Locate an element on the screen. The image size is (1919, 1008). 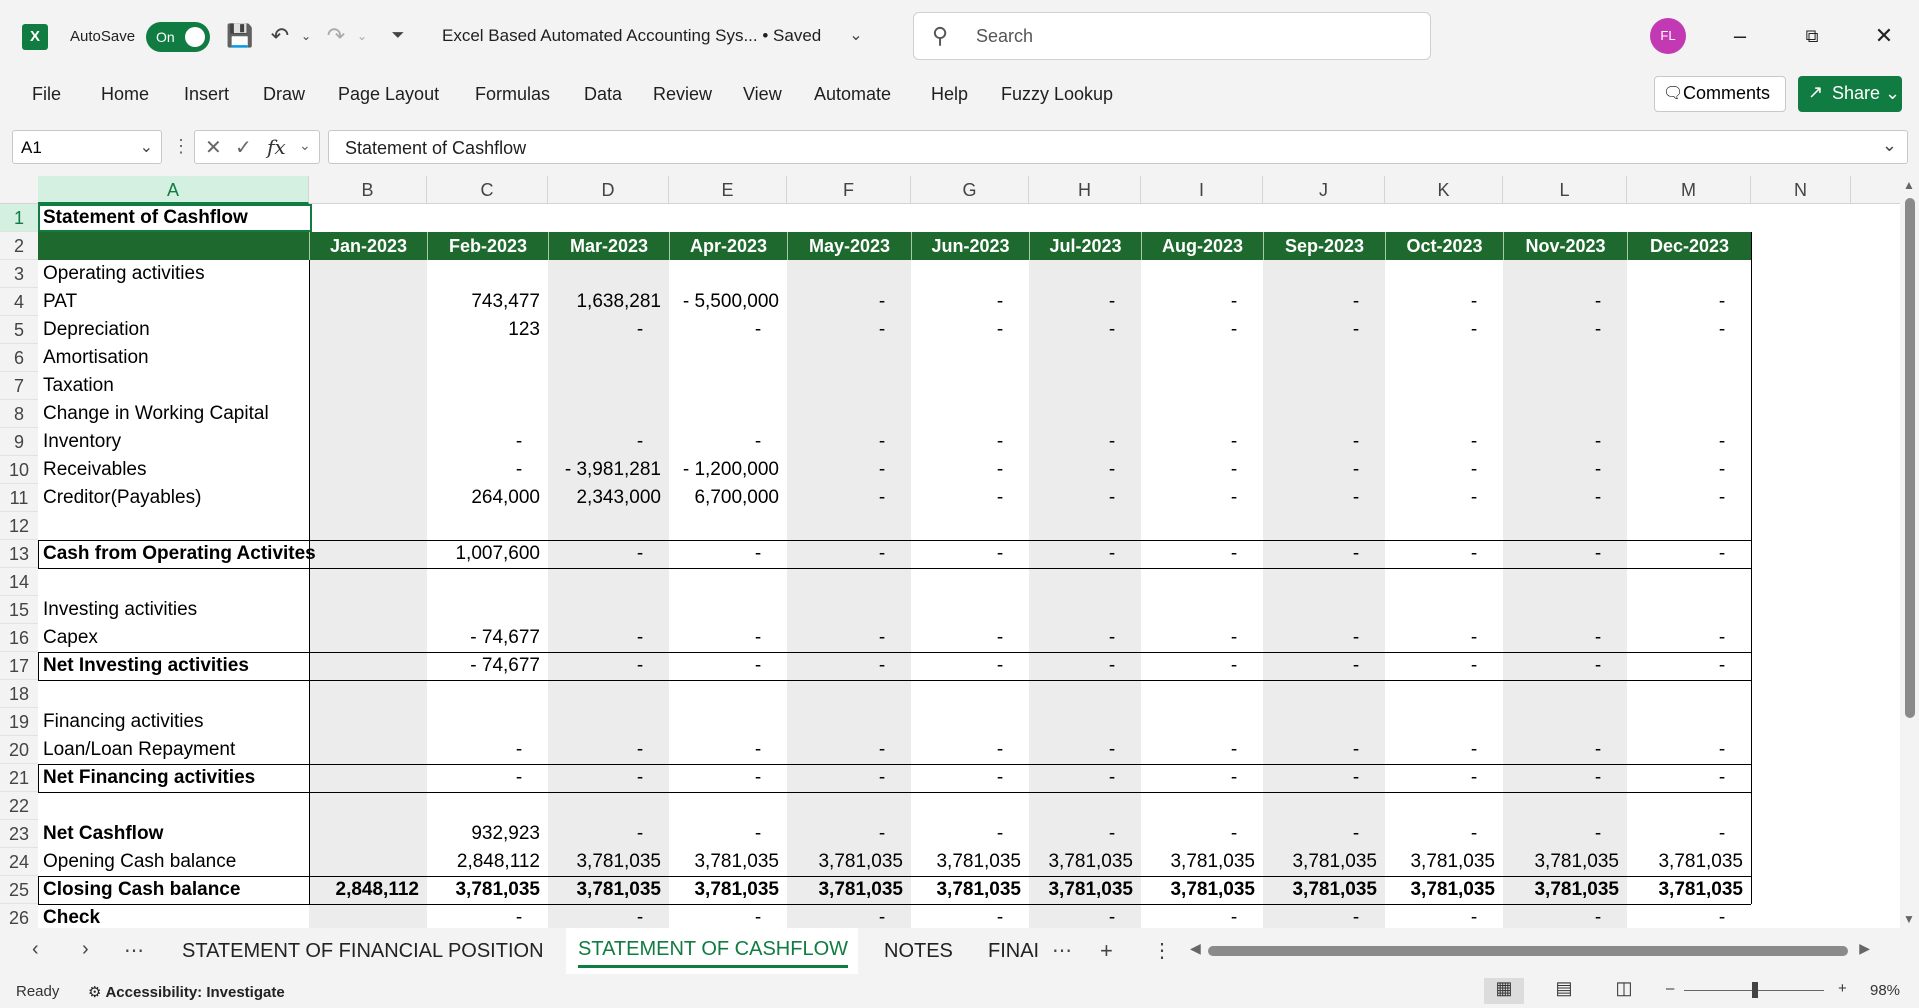
zoom-slider-knob is located at coordinates (1755, 990).